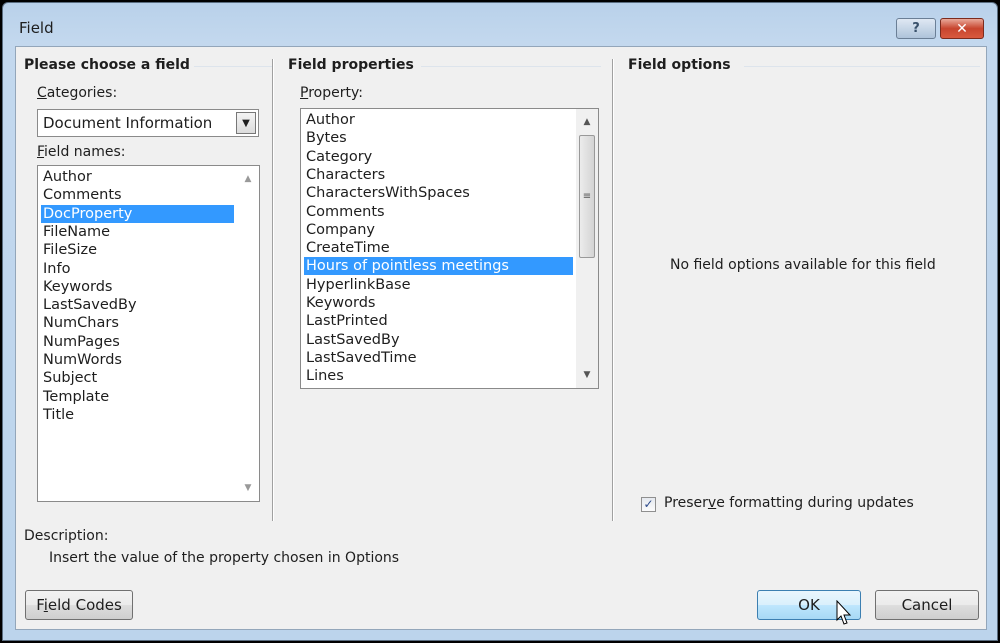  Describe the element at coordinates (137, 269) in the screenshot. I see `list-item: Info` at that location.